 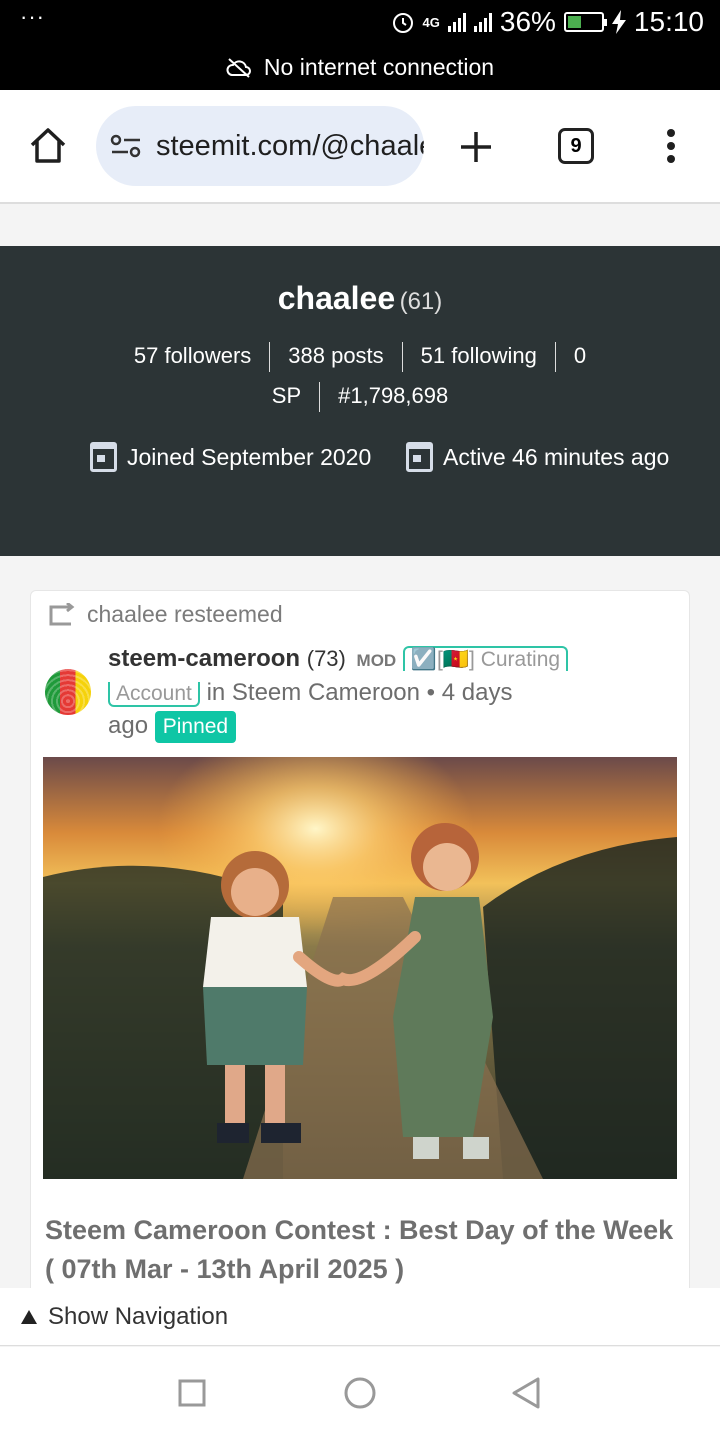 I want to click on joined-text: Joined September 2020, so click(x=249, y=456).